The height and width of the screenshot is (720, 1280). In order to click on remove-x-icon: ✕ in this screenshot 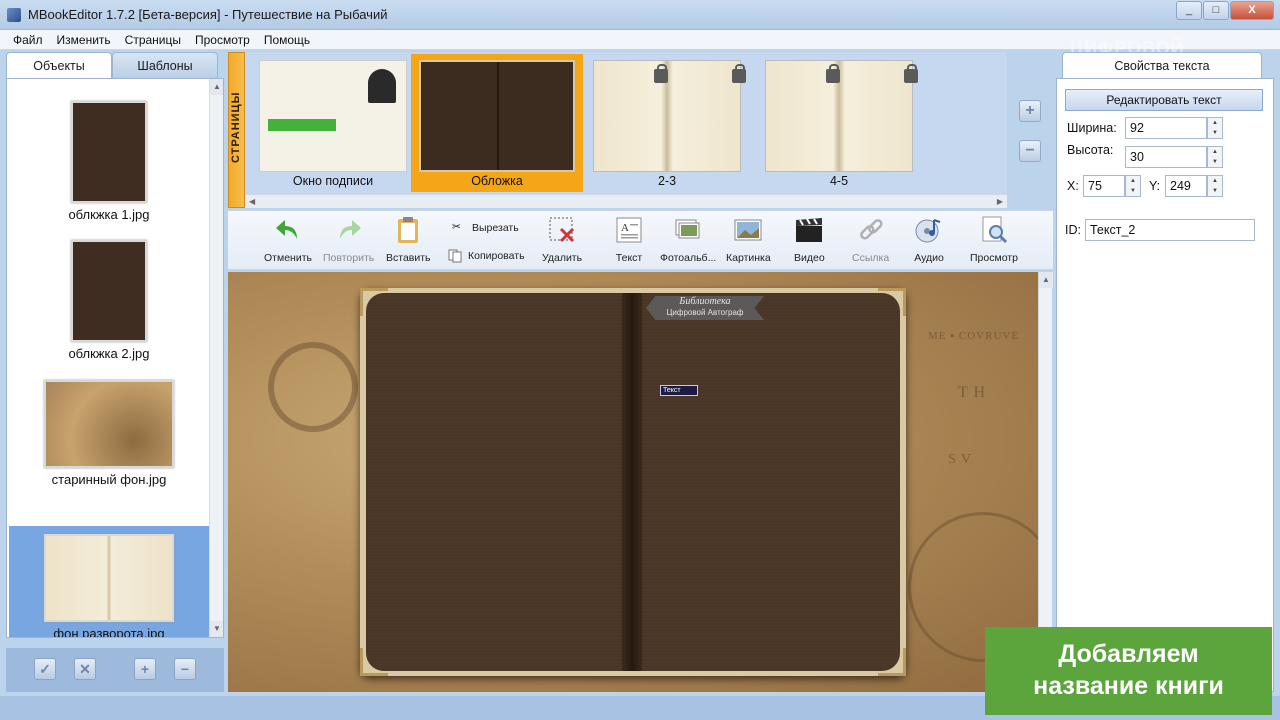, I will do `click(85, 669)`.